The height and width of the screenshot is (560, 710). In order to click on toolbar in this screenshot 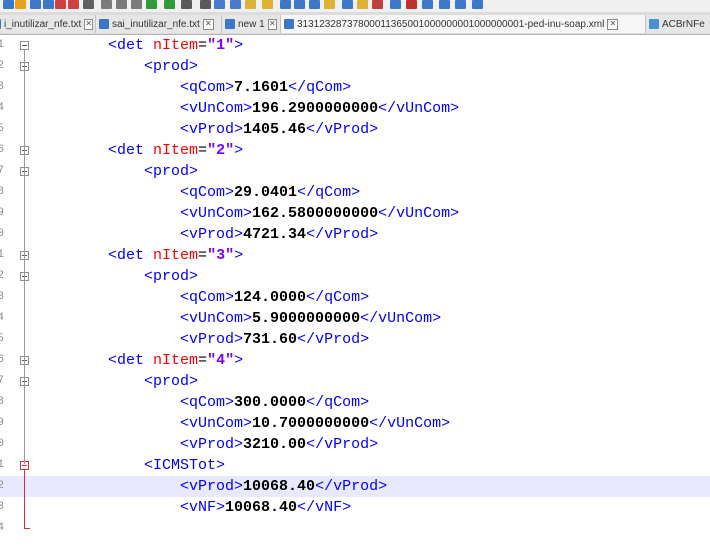, I will do `click(355, 6)`.